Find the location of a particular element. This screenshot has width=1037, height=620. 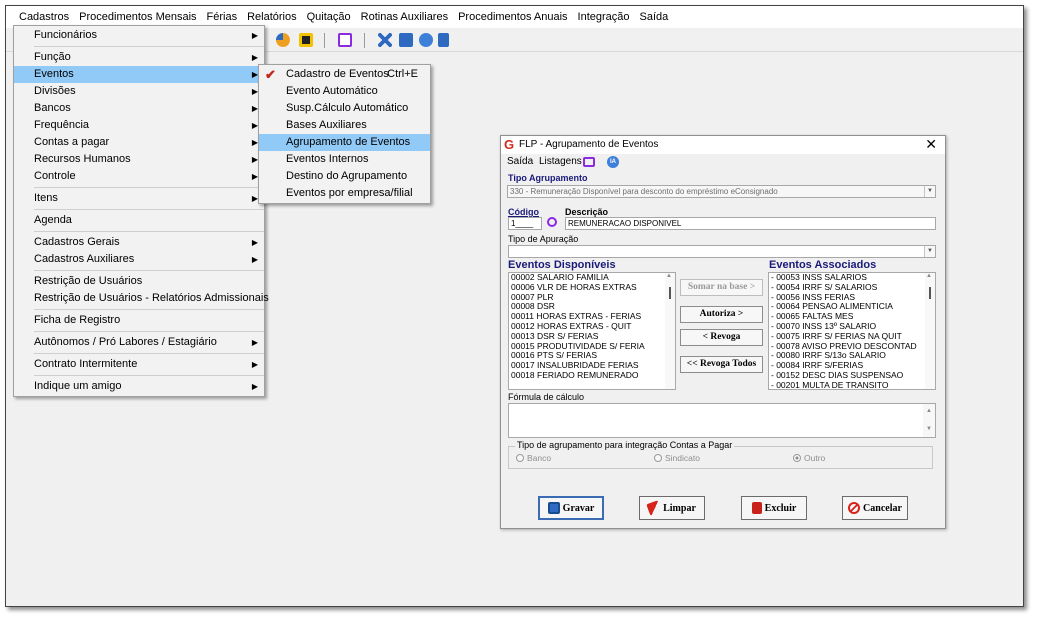

cadastros-menu-item: Autônomos / Pró Labores / Estagiário ▶ is located at coordinates (139, 342).